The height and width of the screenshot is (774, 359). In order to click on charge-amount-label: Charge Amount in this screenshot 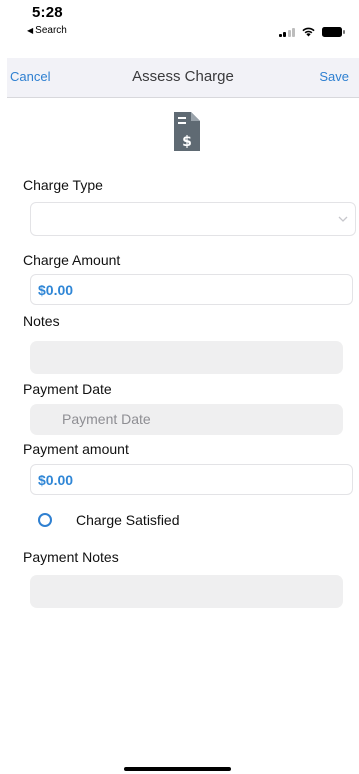, I will do `click(72, 260)`.